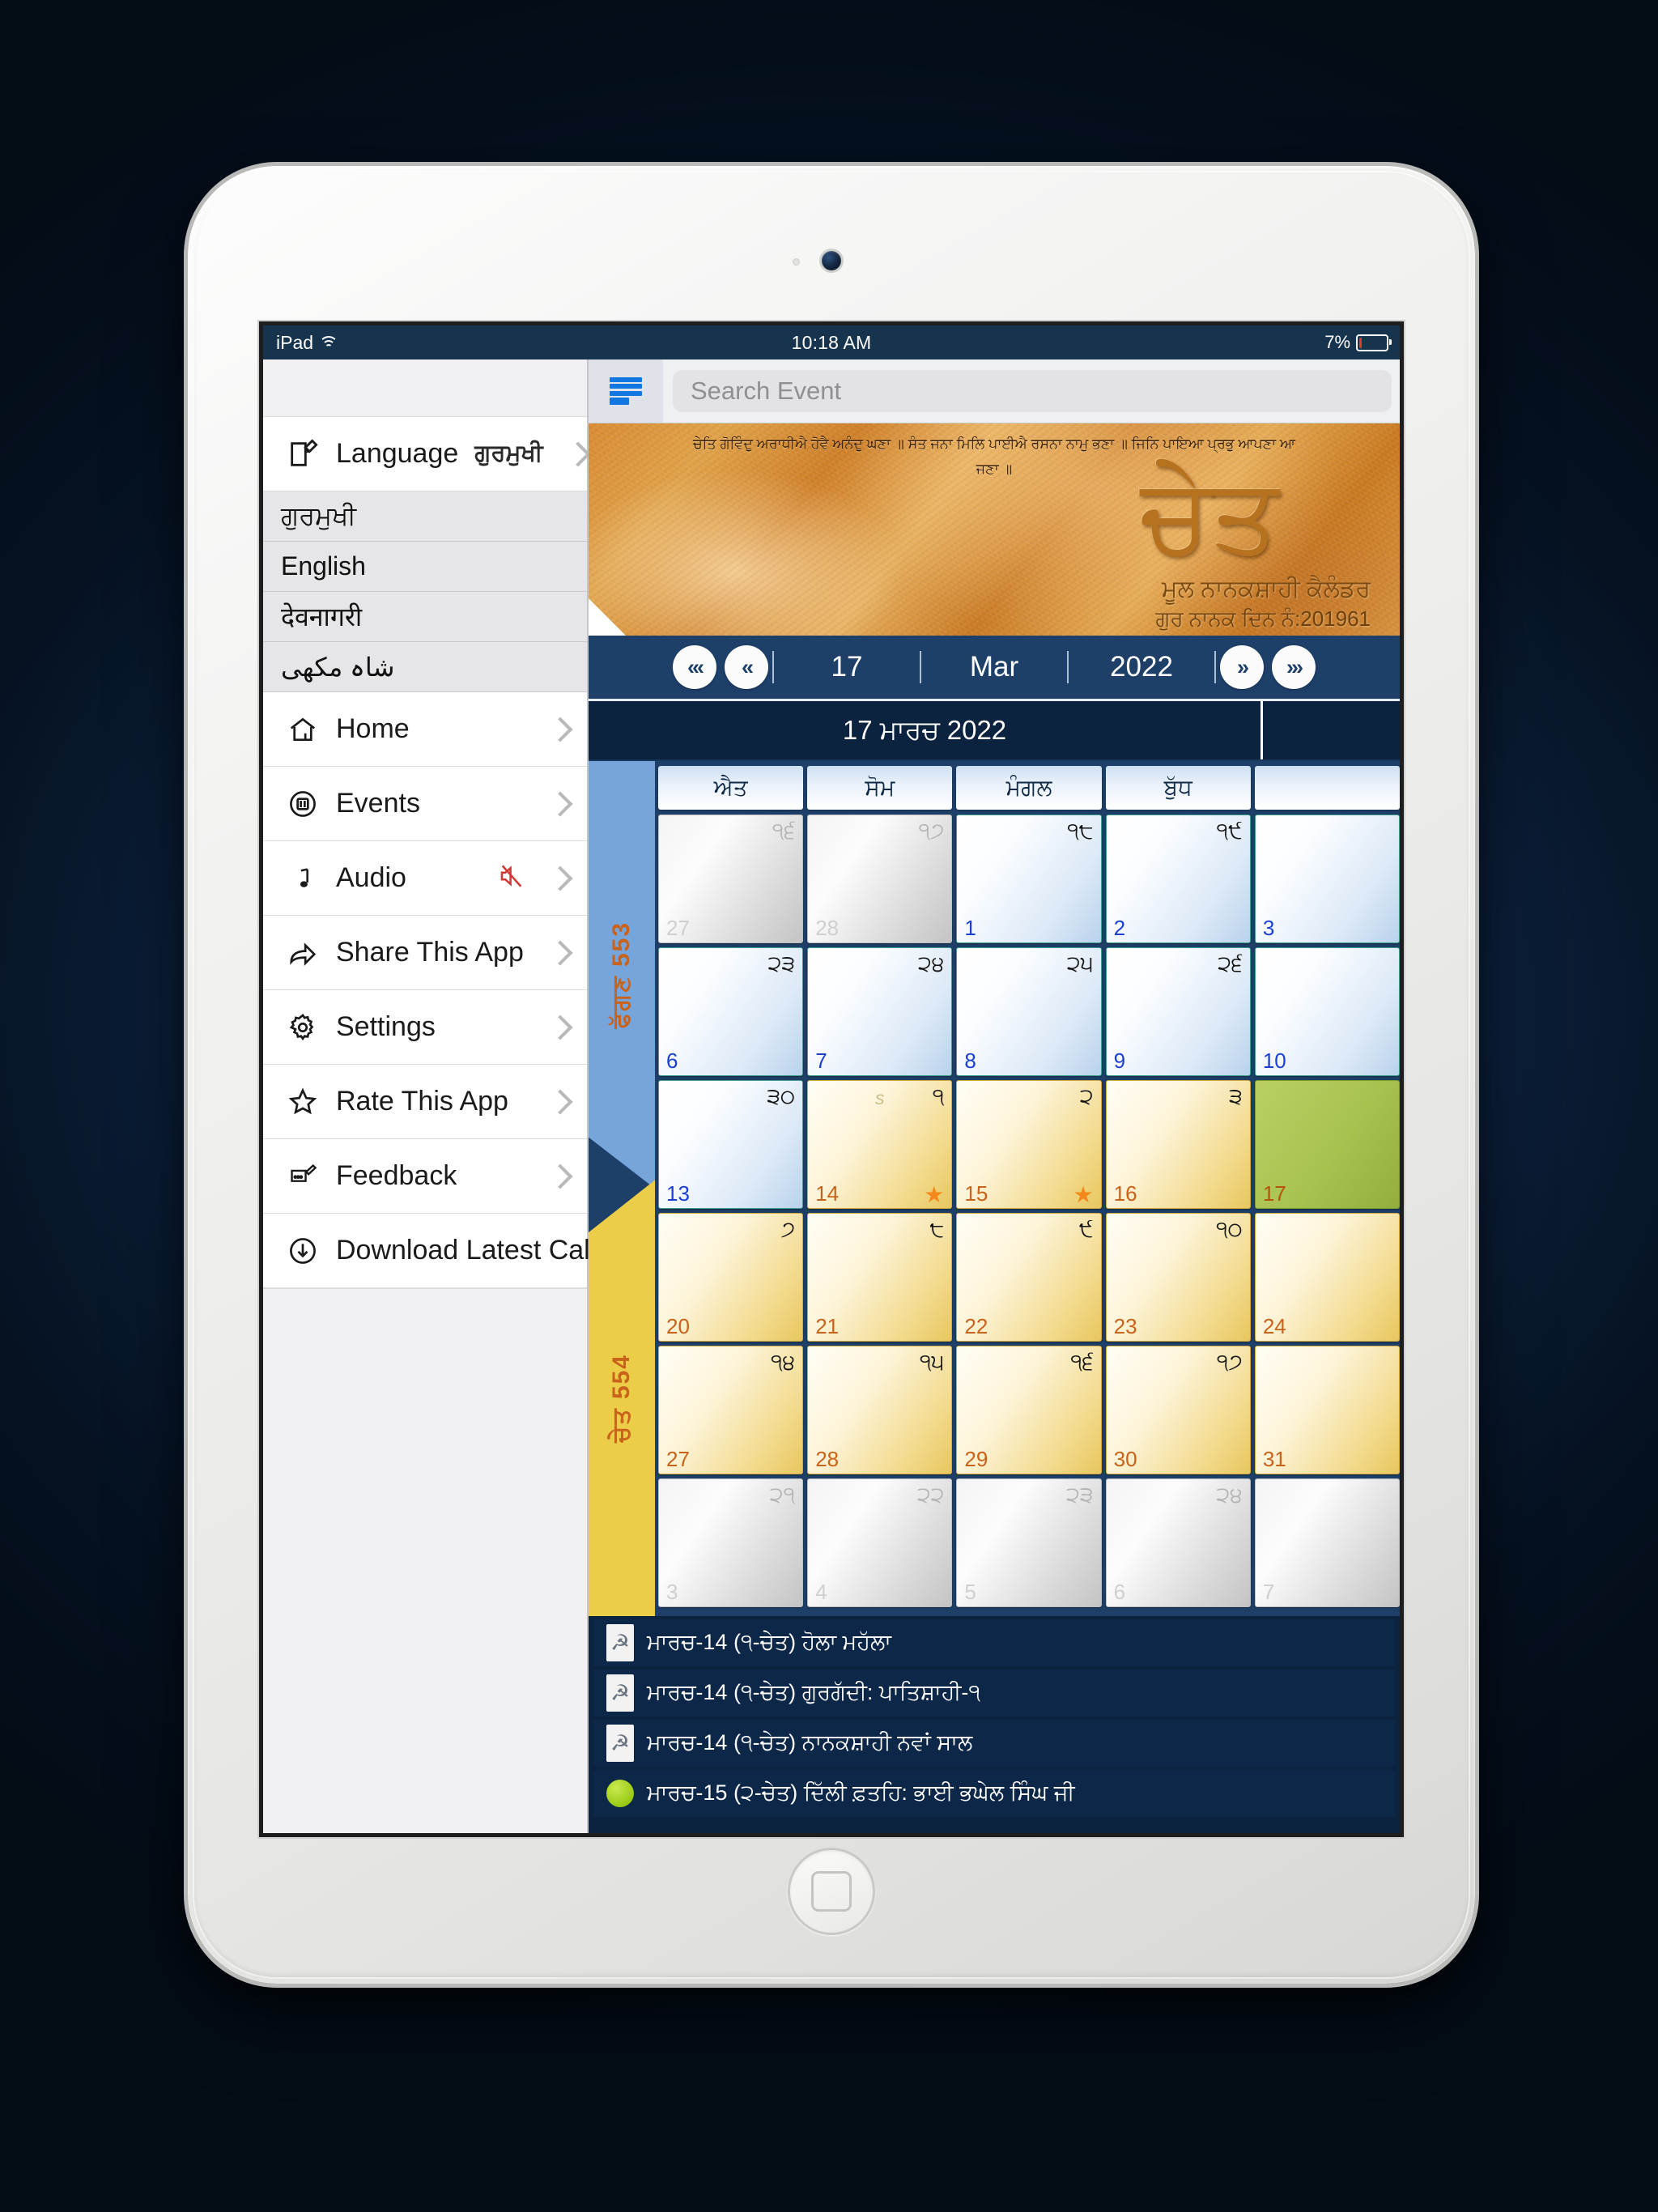  I want to click on calendar-day-cell: ੨੨ 4, so click(880, 1542).